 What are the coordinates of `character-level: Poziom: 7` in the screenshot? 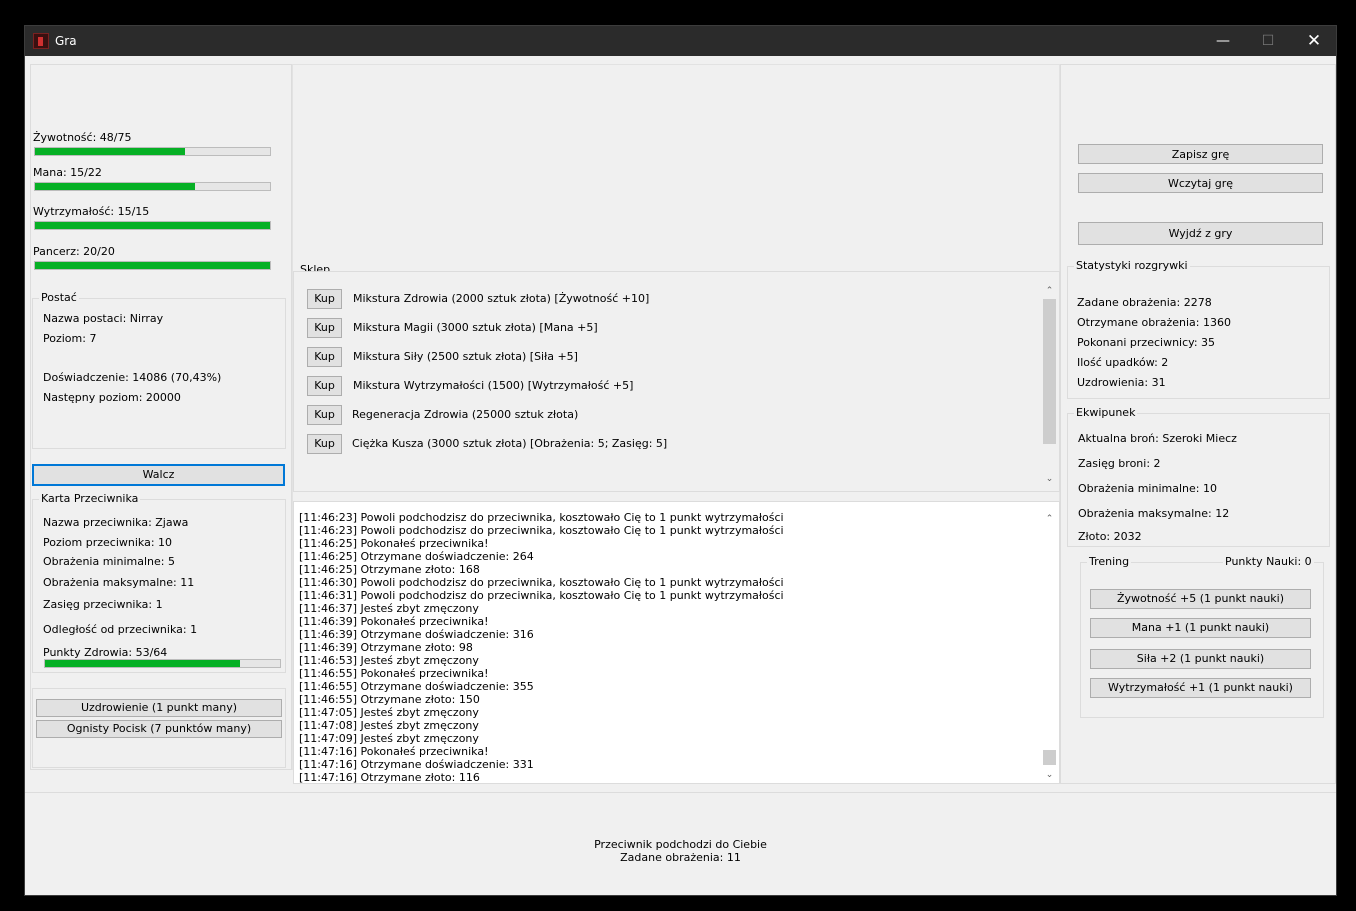 It's located at (70, 338).